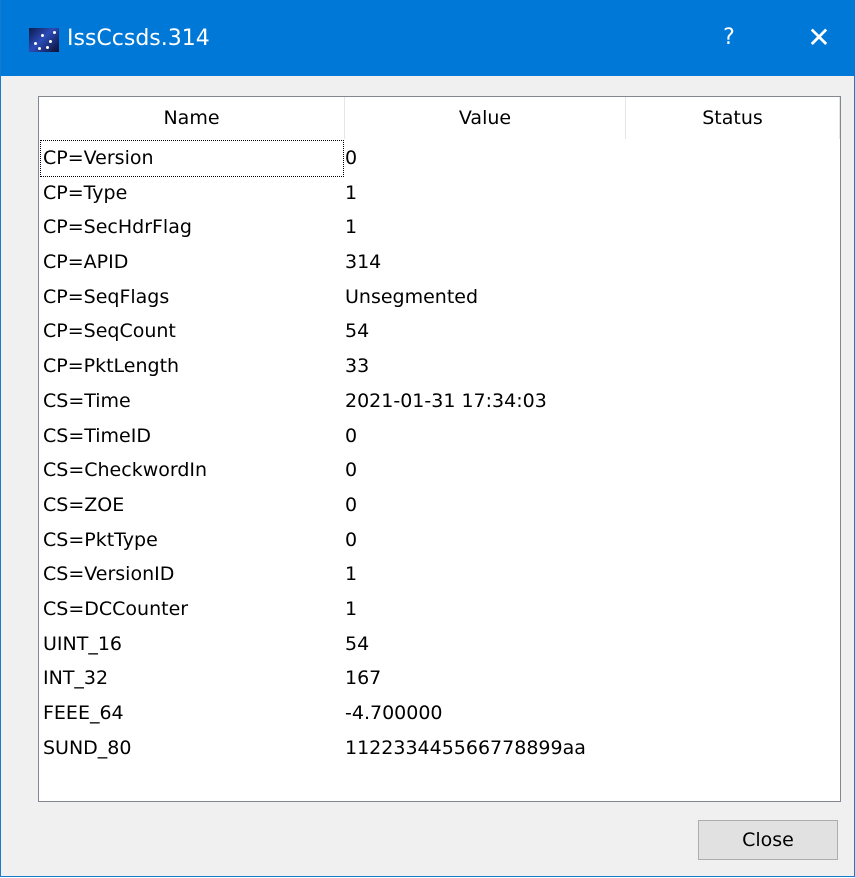  Describe the element at coordinates (83, 643) in the screenshot. I see `cell-name: UINT_16` at that location.